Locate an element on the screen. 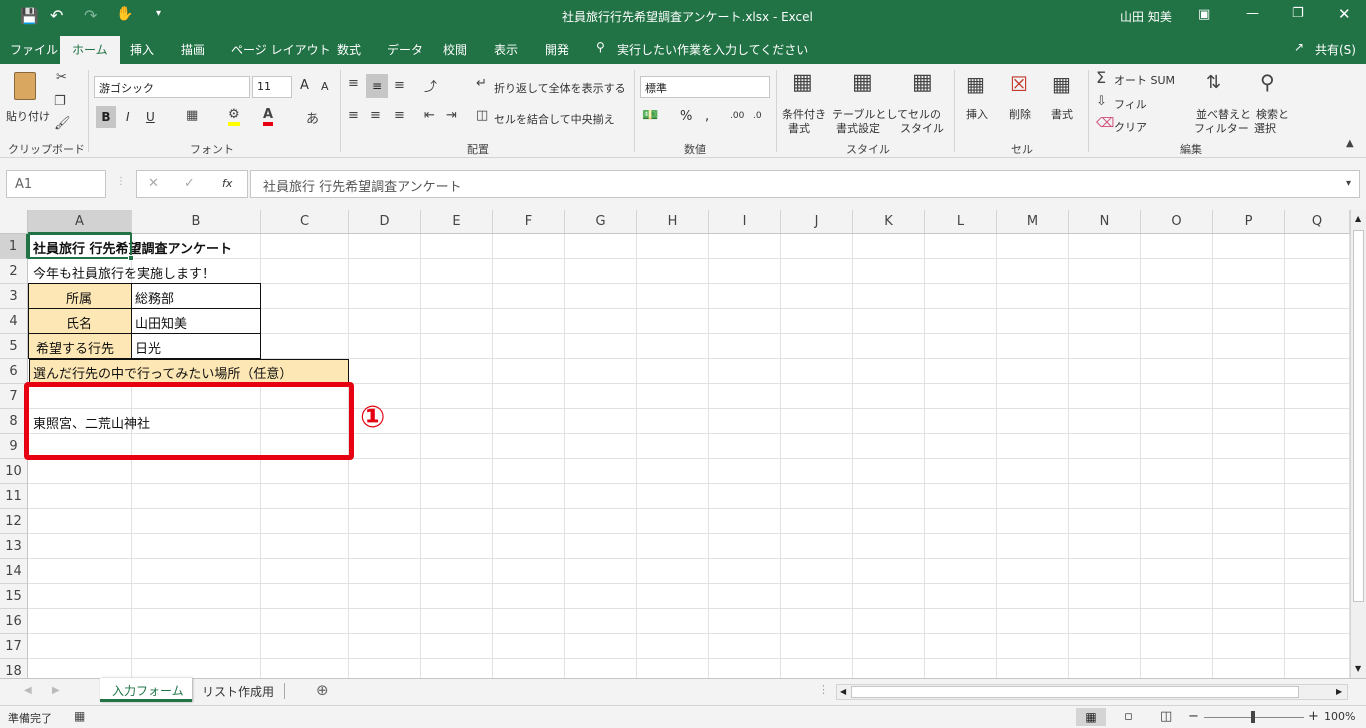 The height and width of the screenshot is (728, 1366). column-header-m: M is located at coordinates (1033, 222).